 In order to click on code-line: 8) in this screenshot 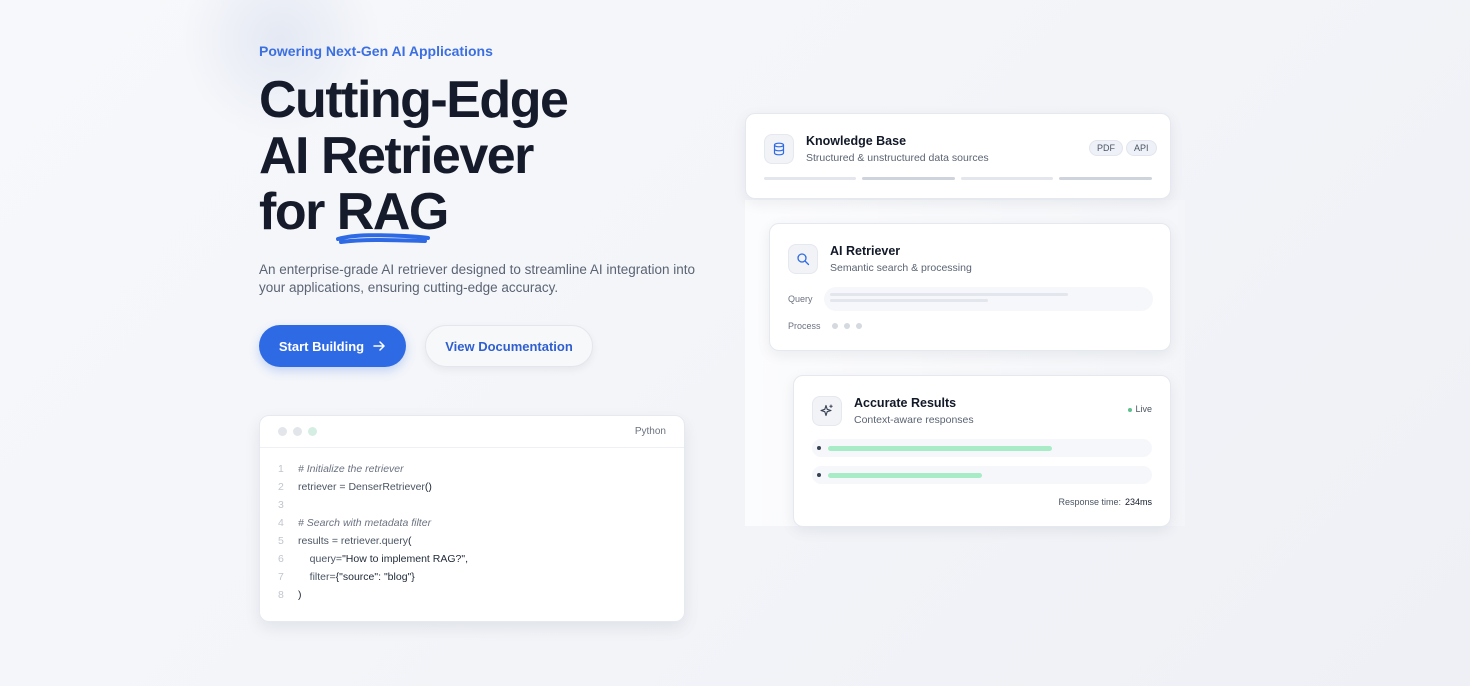, I will do `click(481, 595)`.